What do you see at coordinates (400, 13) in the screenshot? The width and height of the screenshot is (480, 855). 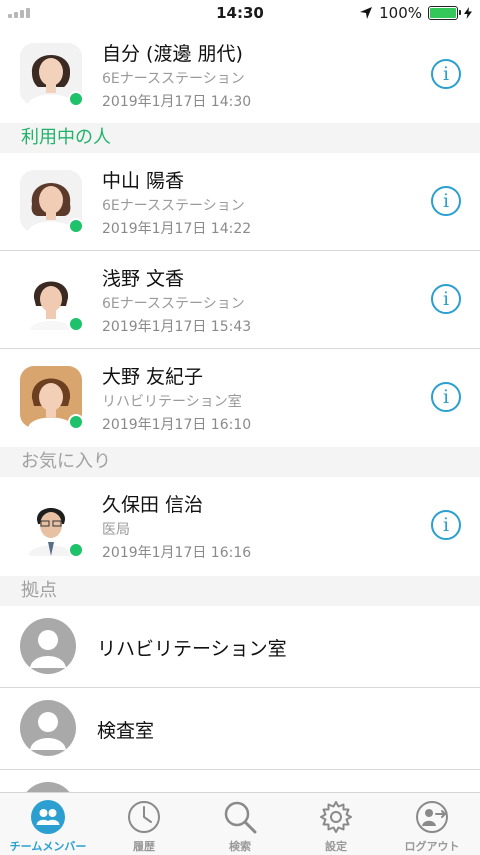 I see `battery-percent: 100%` at bounding box center [400, 13].